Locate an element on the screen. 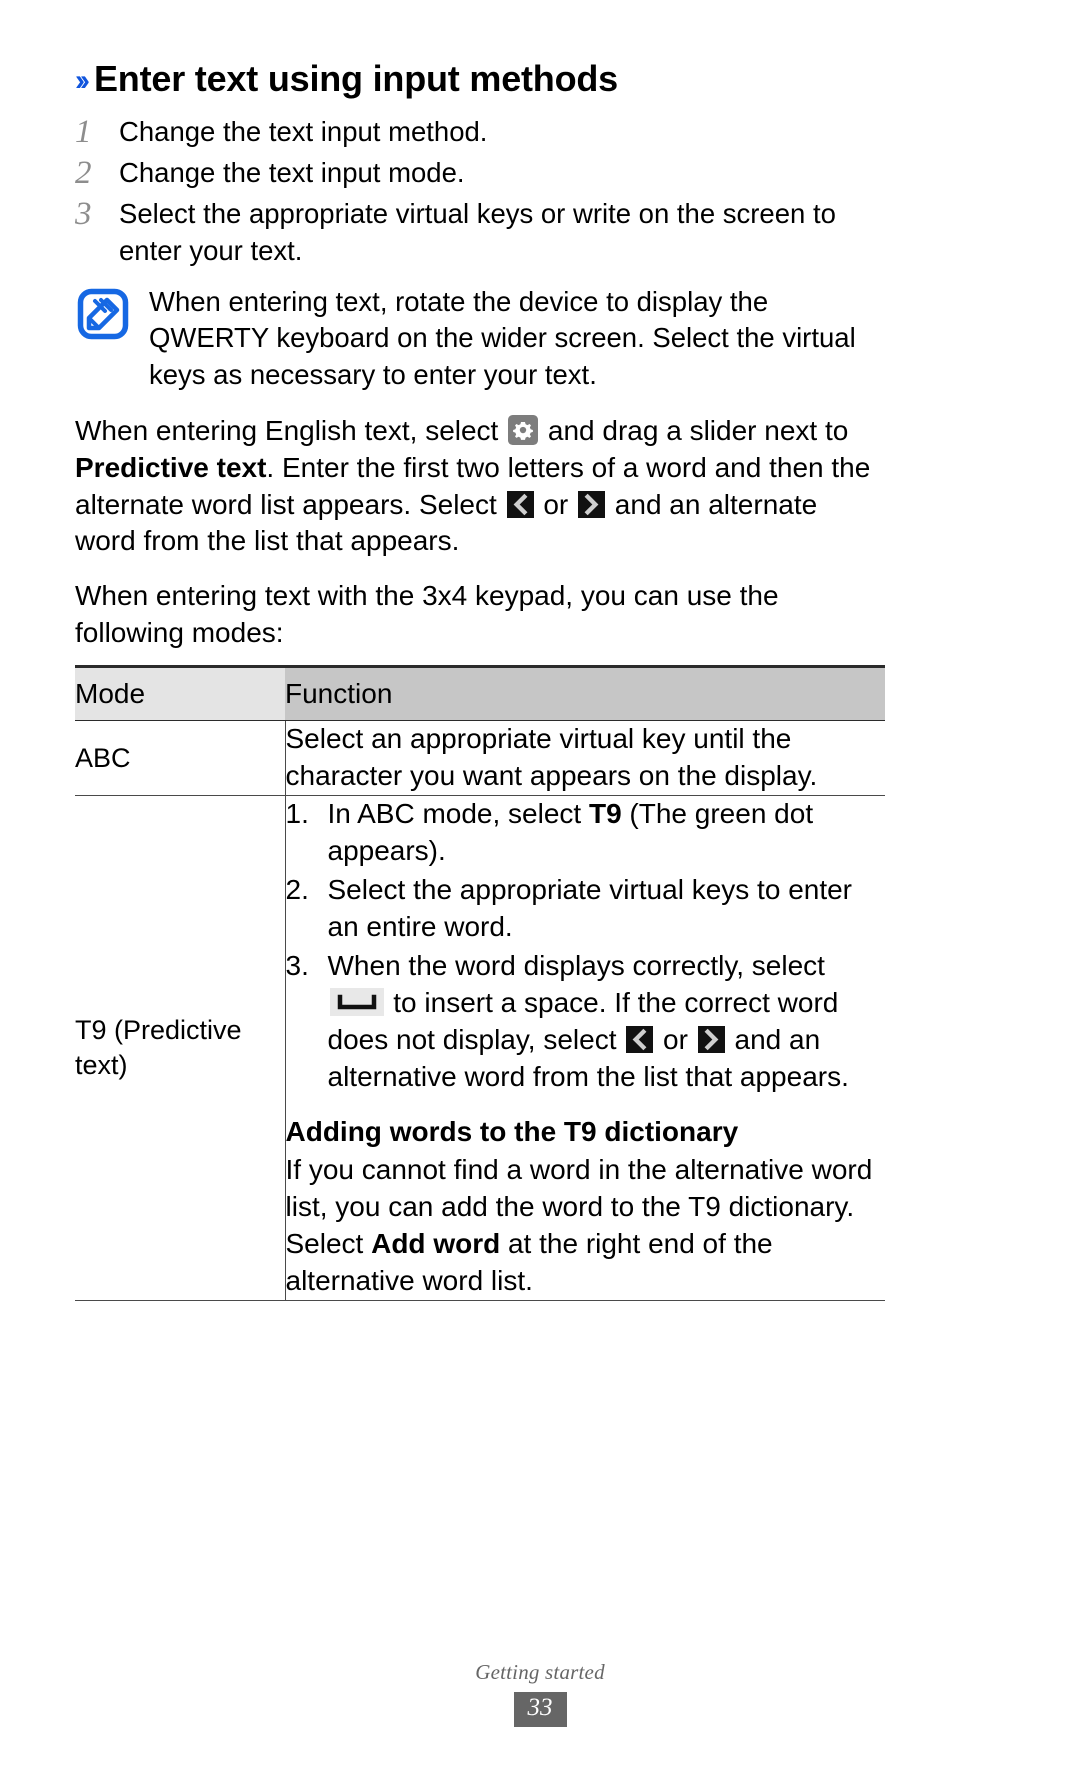  paragraph-part: or is located at coordinates (556, 504).